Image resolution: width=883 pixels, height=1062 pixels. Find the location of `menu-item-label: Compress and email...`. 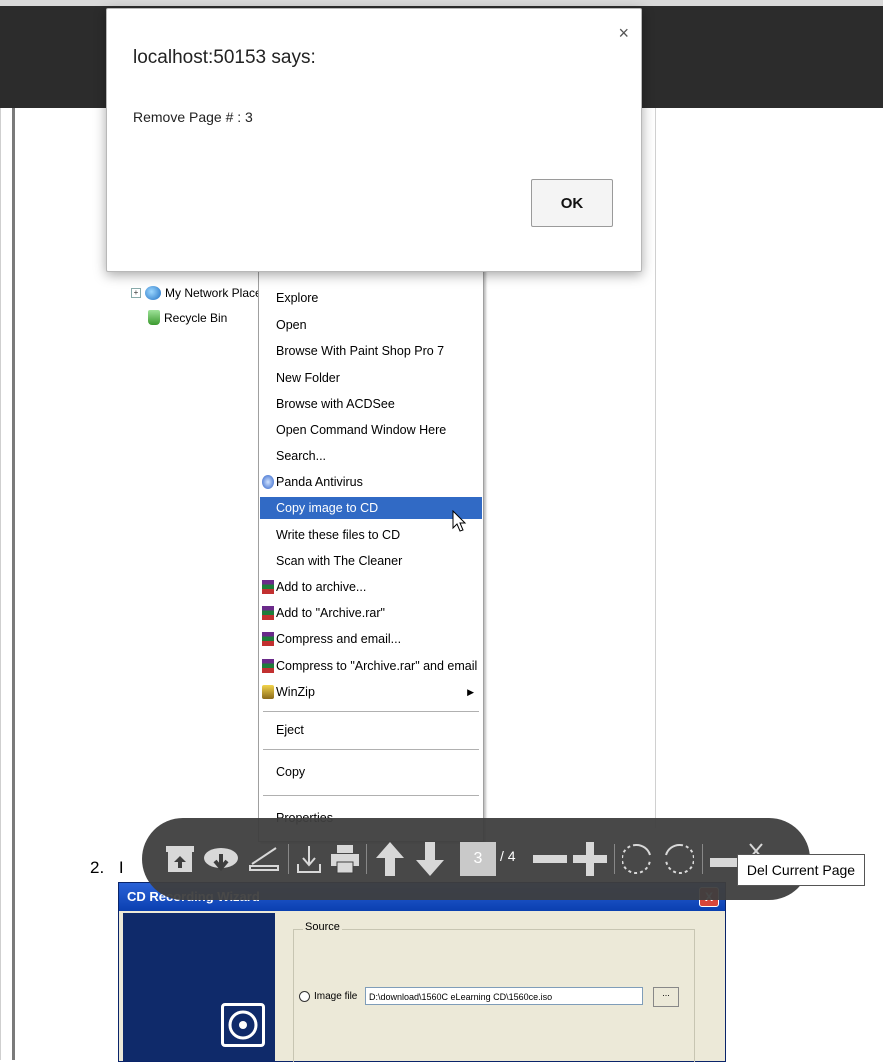

menu-item-label: Compress and email... is located at coordinates (339, 639).